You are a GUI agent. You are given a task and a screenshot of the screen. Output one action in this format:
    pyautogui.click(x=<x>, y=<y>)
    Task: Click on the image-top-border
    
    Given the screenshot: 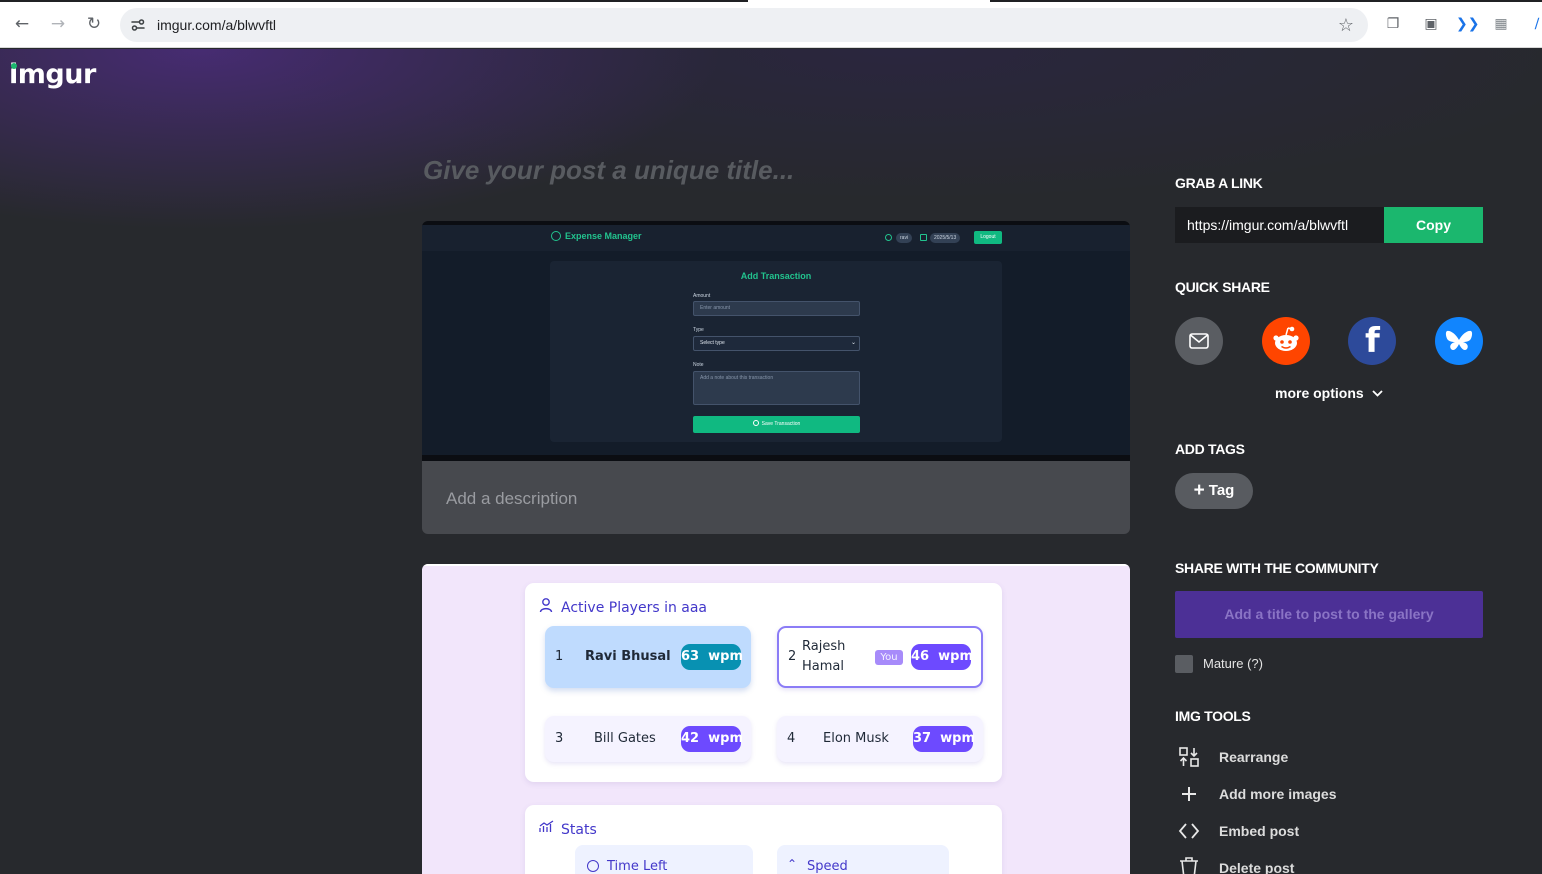 What is the action you would take?
    pyautogui.click(x=776, y=565)
    